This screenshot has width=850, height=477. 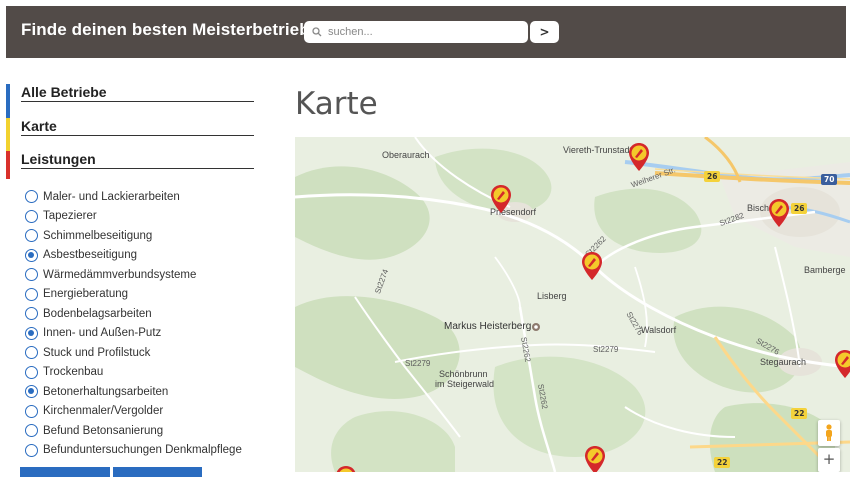 I want to click on option-label: Asbestbeseitigung, so click(x=90, y=255).